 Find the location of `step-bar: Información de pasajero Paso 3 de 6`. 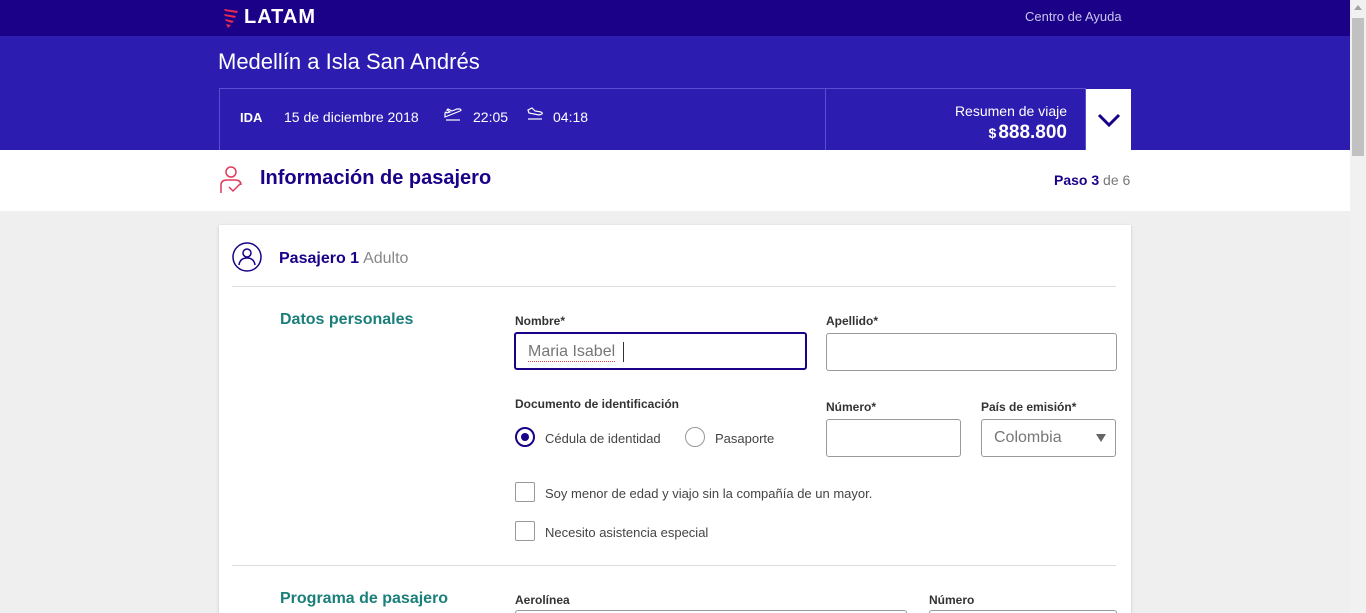

step-bar: Información de pasajero Paso 3 de 6 is located at coordinates (675, 180).